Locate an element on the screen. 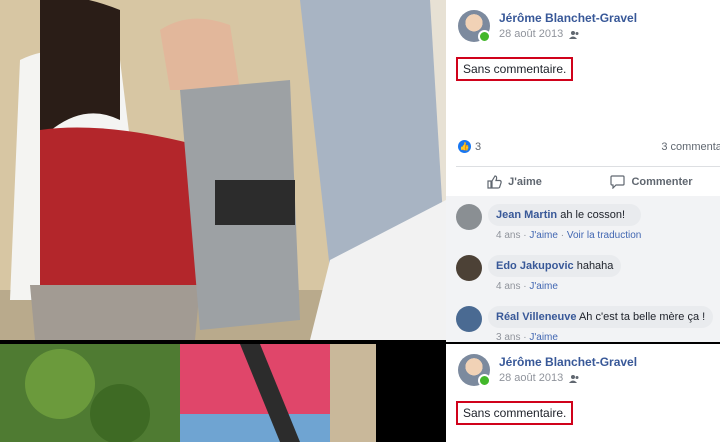 This screenshot has width=720, height=442. garden-scene-image is located at coordinates (188, 393).